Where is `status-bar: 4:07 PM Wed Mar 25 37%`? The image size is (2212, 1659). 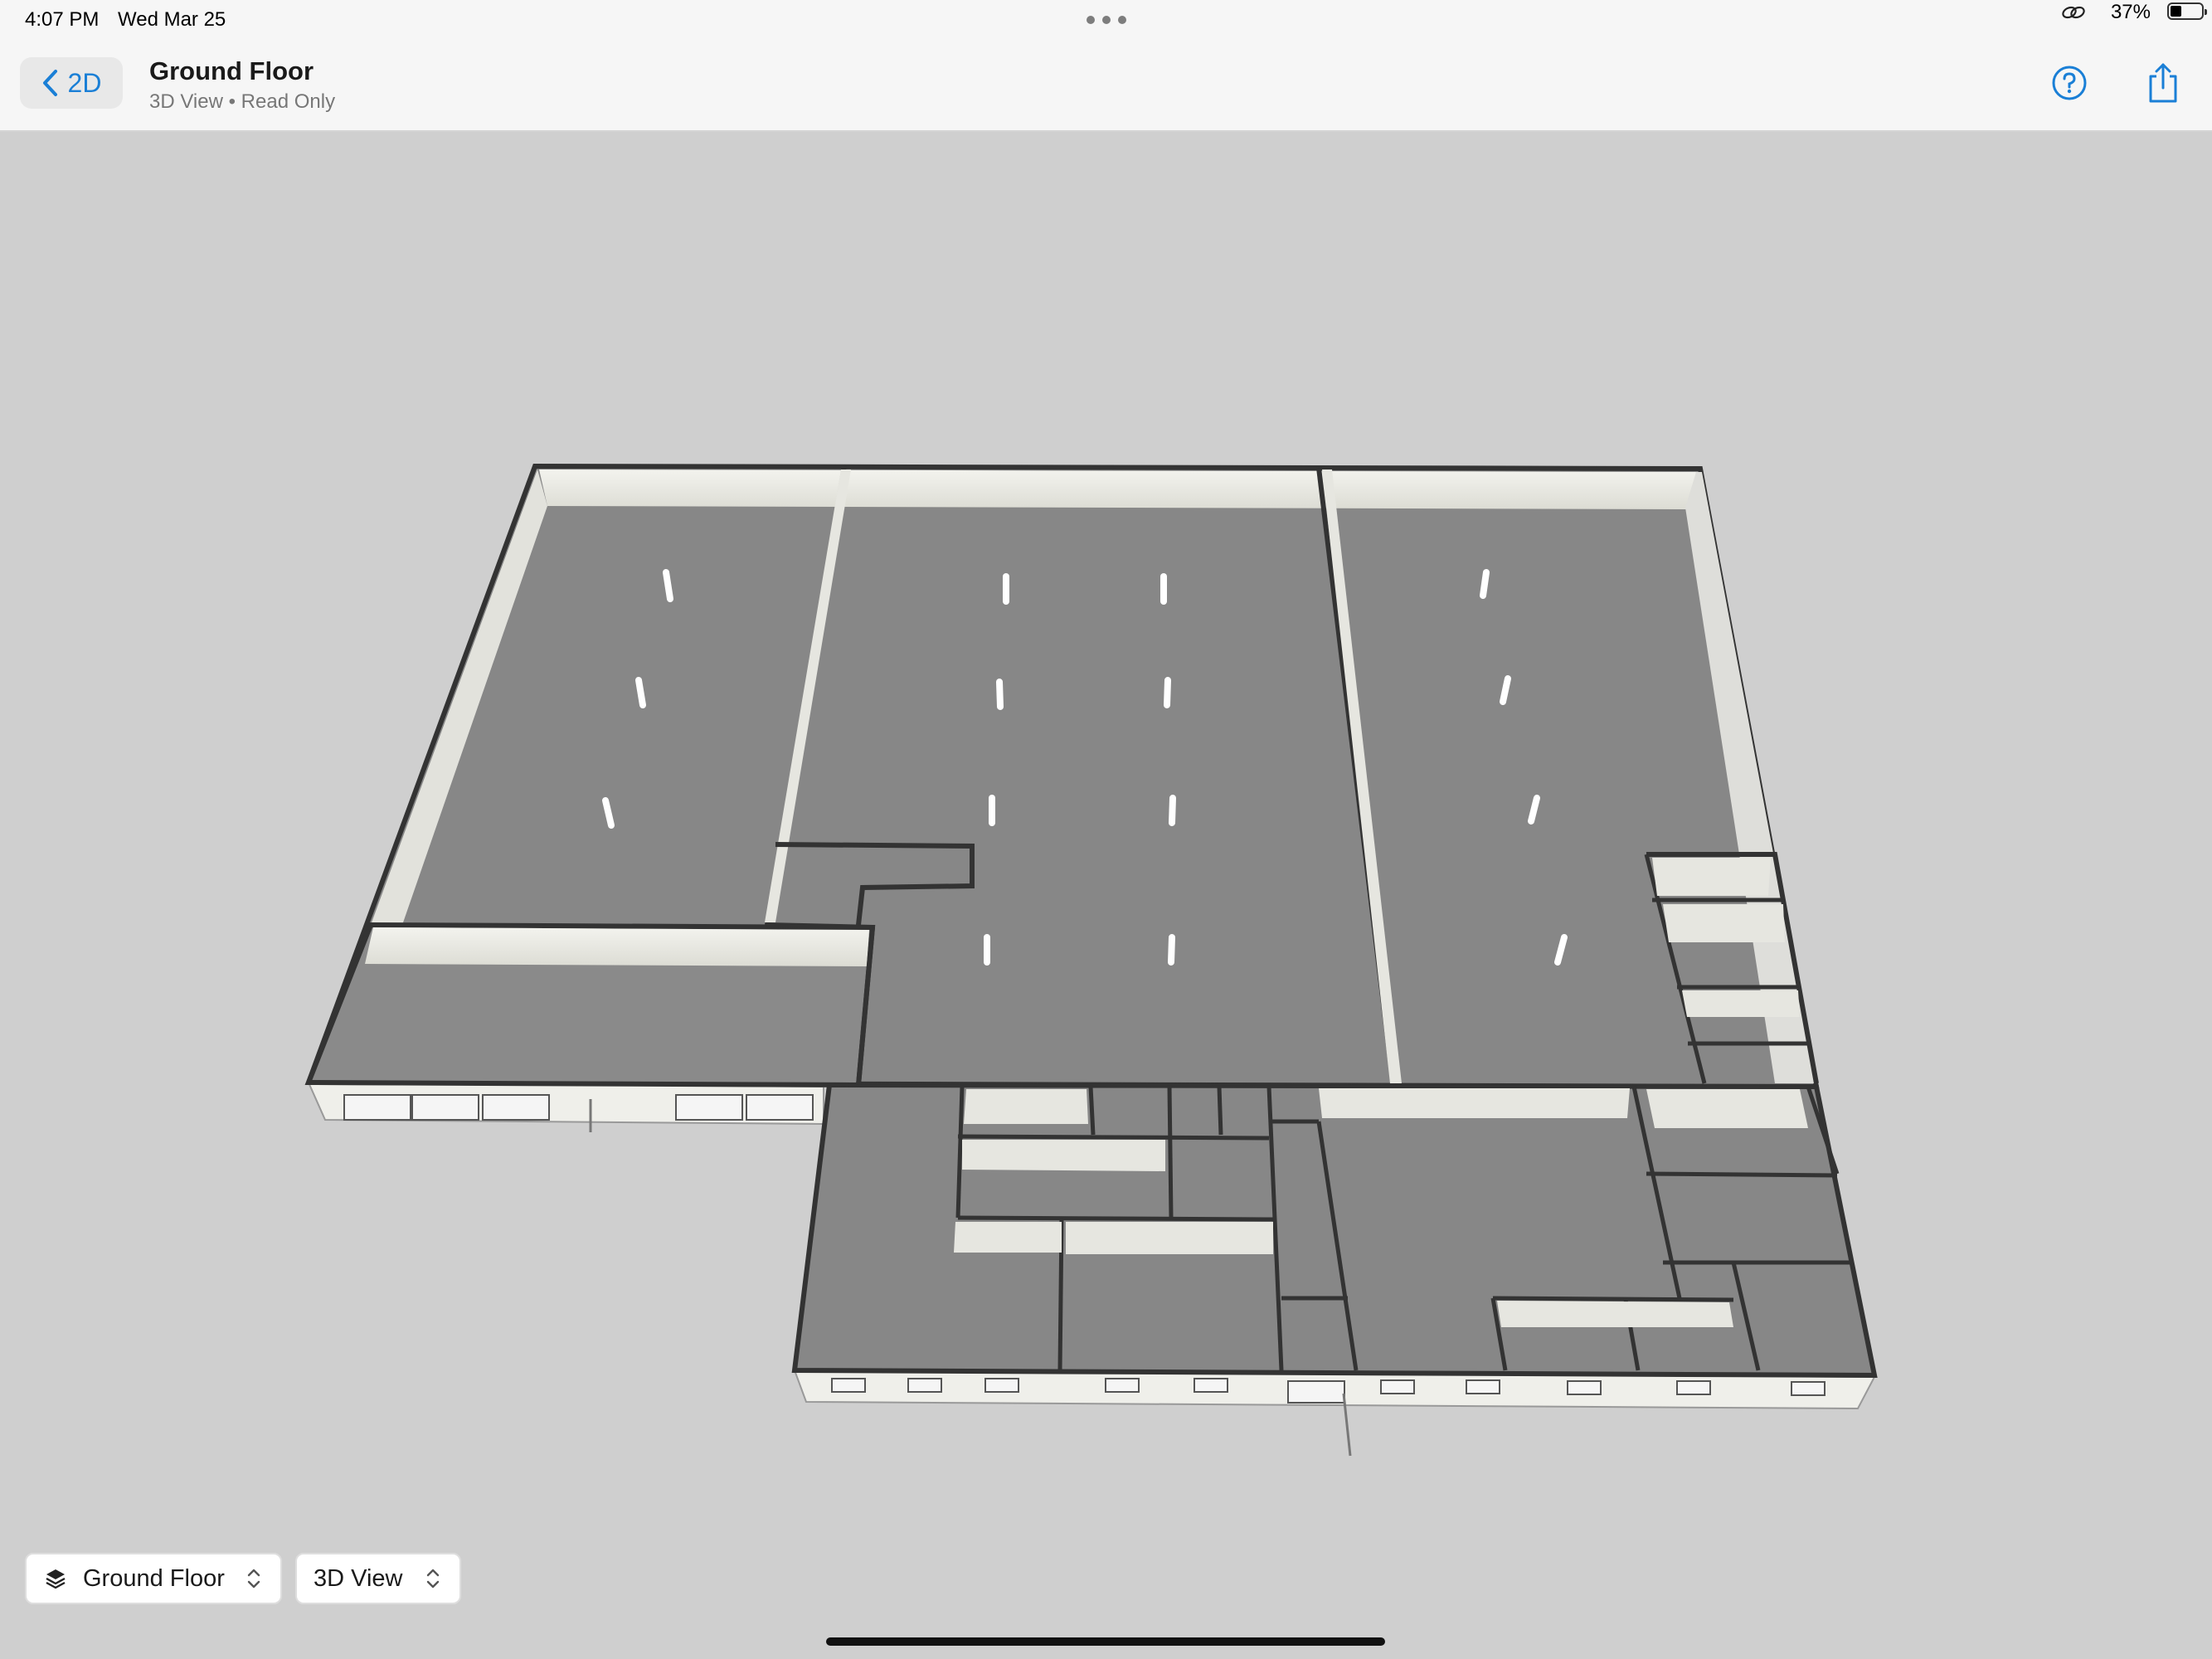 status-bar: 4:07 PM Wed Mar 25 37% is located at coordinates (1106, 20).